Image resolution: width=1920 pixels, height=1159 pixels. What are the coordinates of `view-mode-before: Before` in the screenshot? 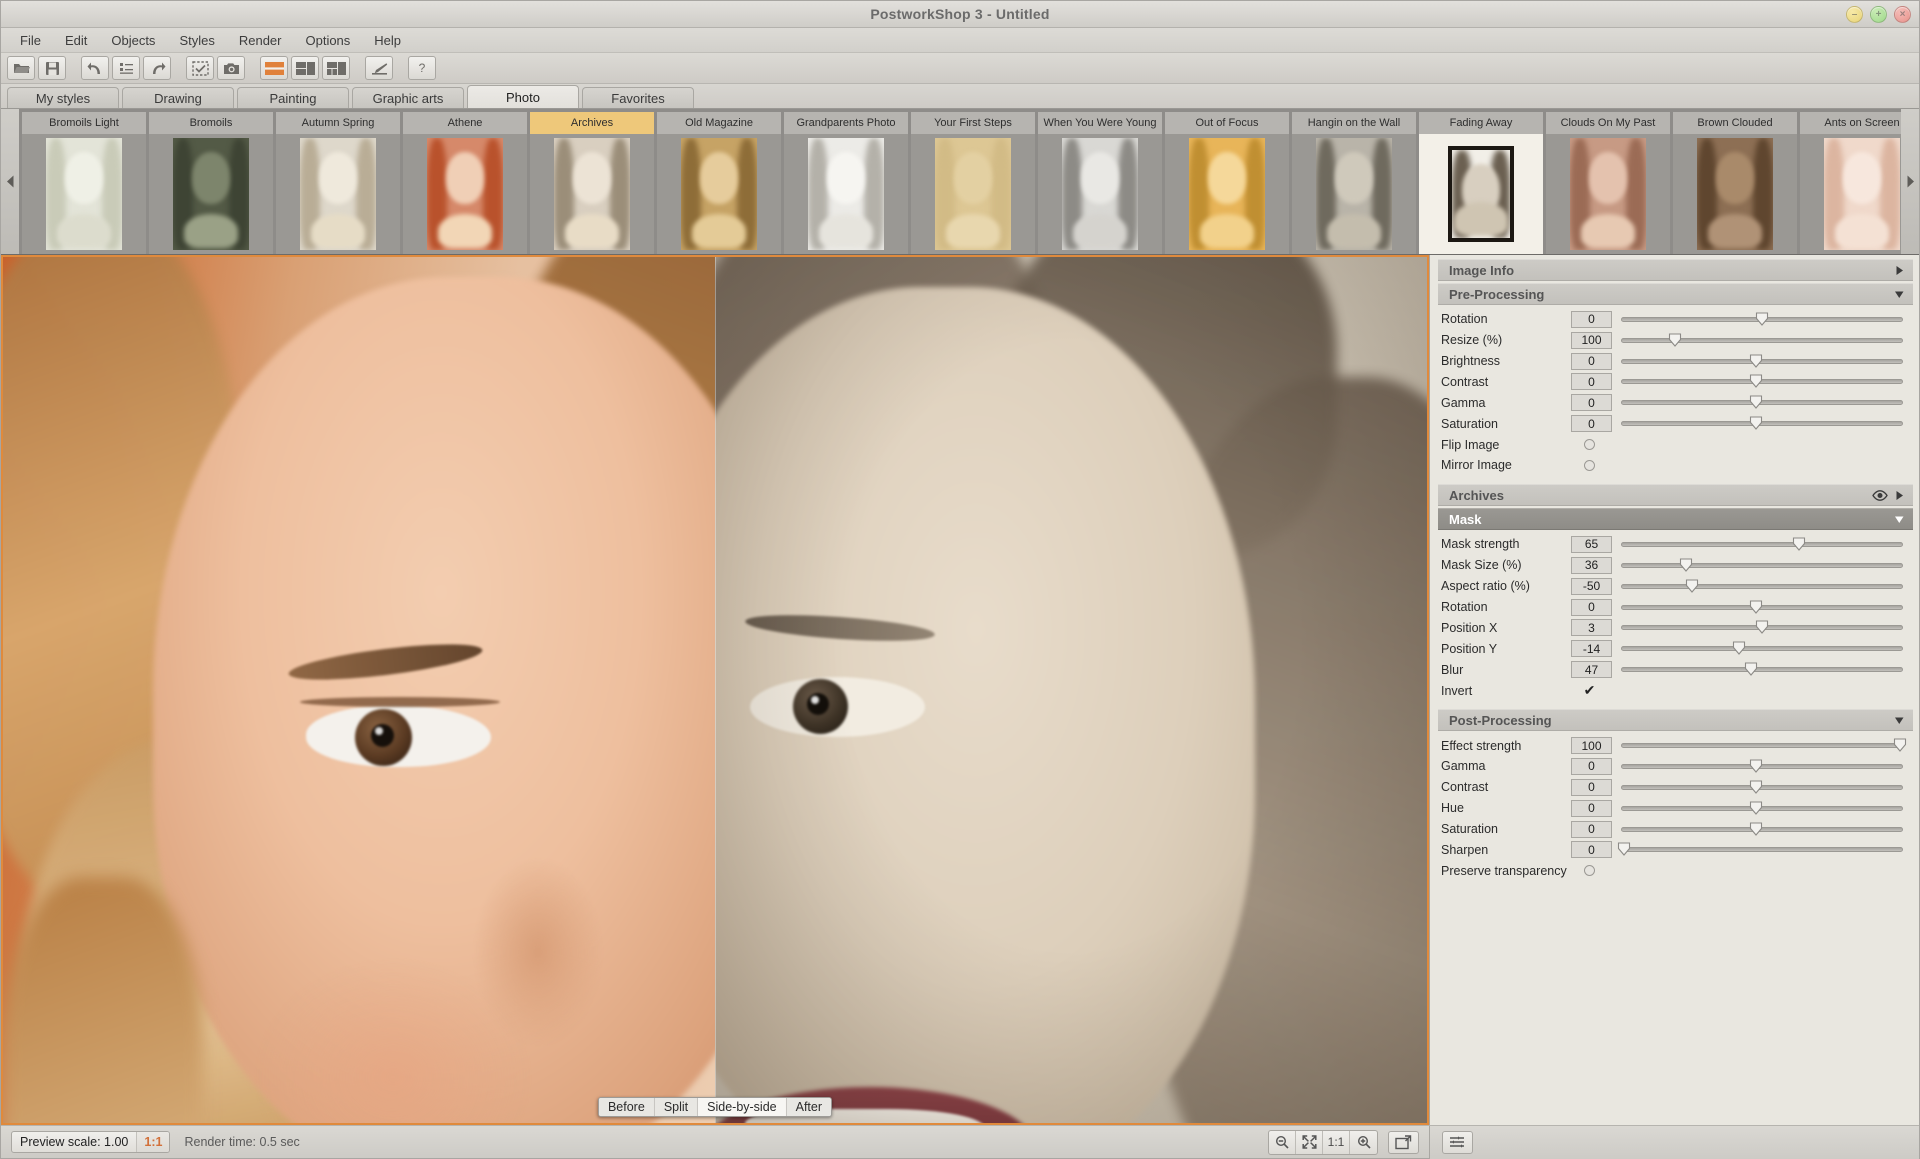 It's located at (626, 1107).